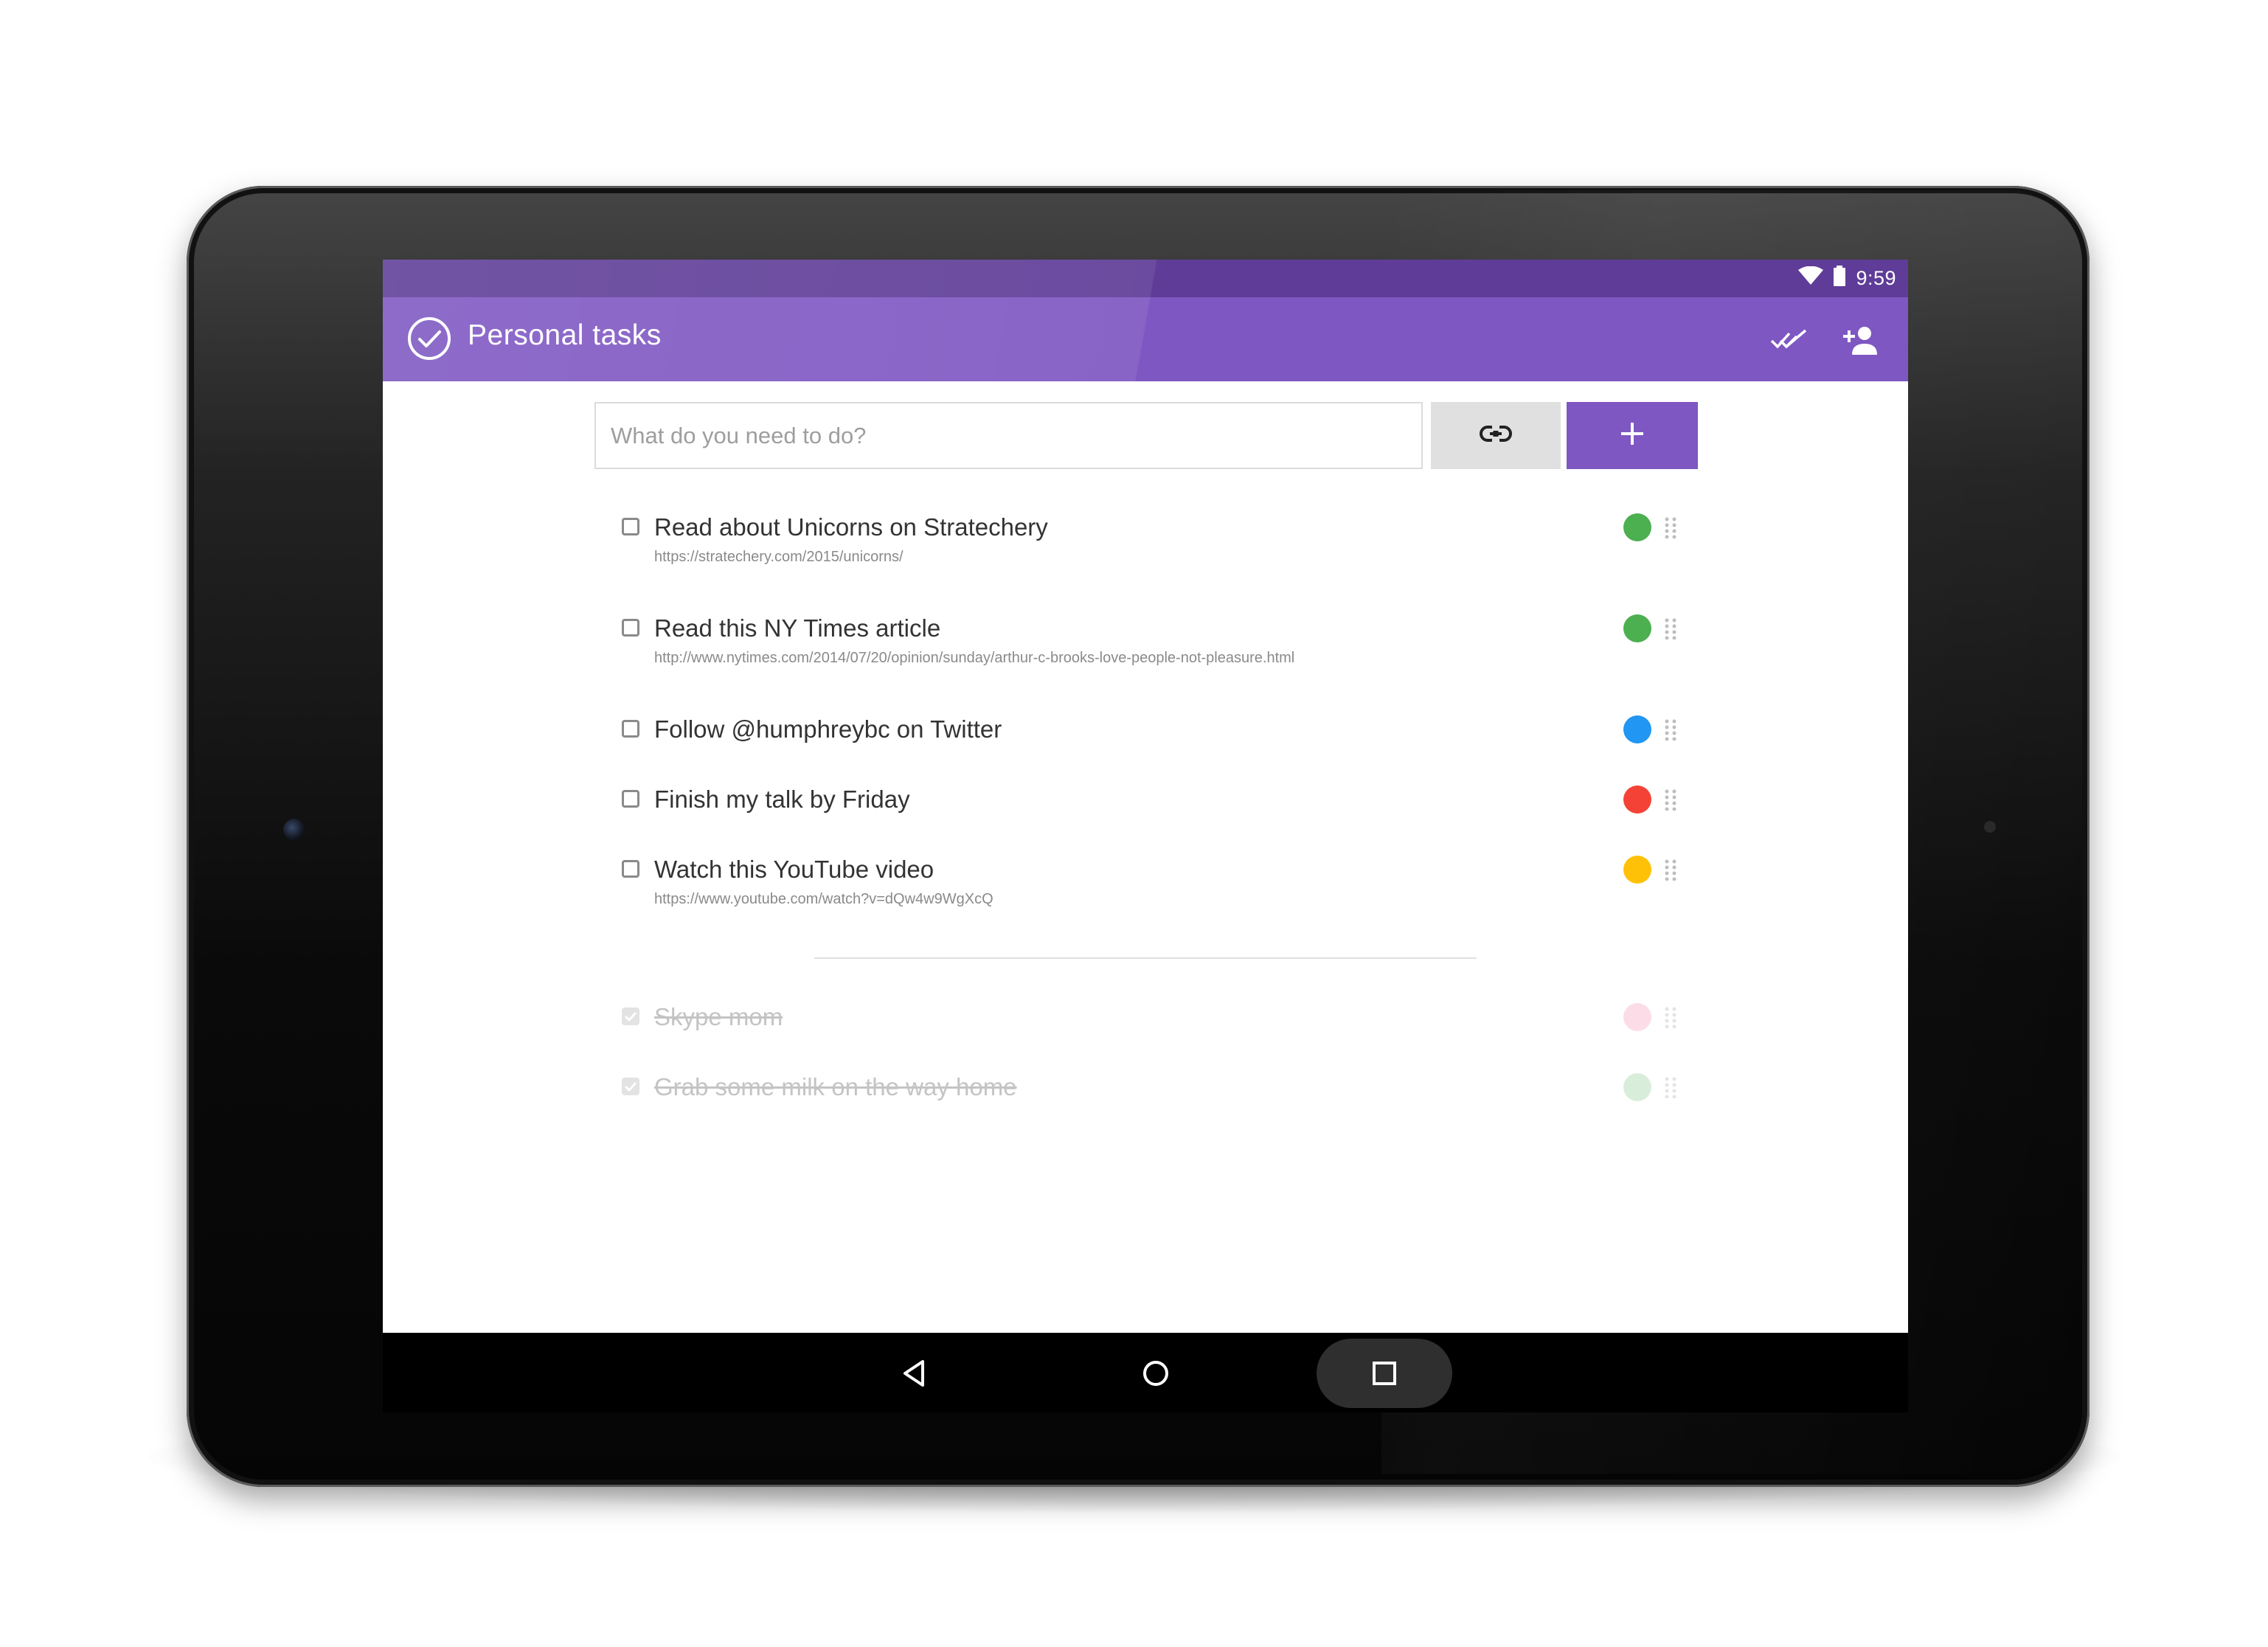 This screenshot has width=2268, height=1647. What do you see at coordinates (1840, 278) in the screenshot?
I see `battery-icon` at bounding box center [1840, 278].